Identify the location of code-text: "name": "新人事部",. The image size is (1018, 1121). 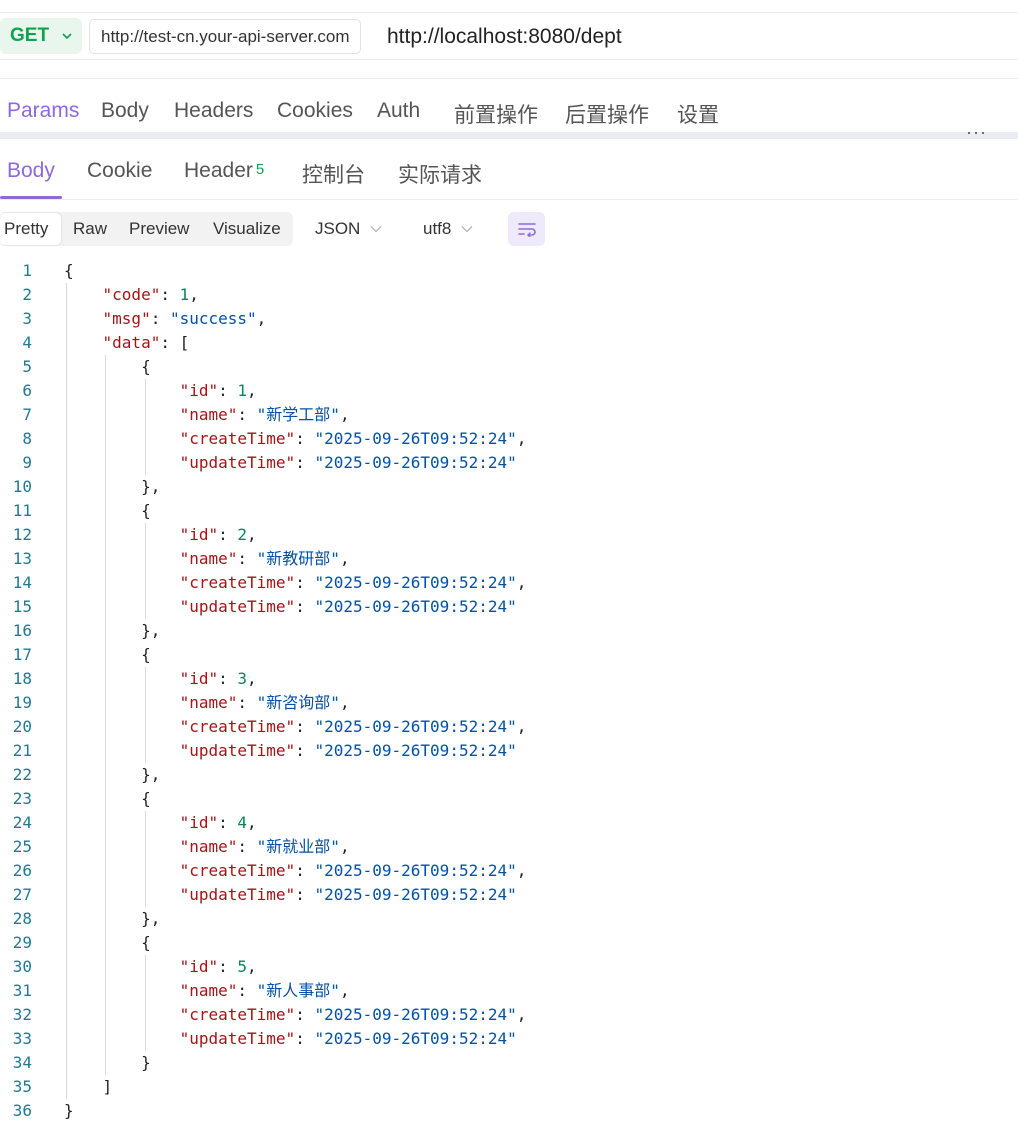
(264, 990).